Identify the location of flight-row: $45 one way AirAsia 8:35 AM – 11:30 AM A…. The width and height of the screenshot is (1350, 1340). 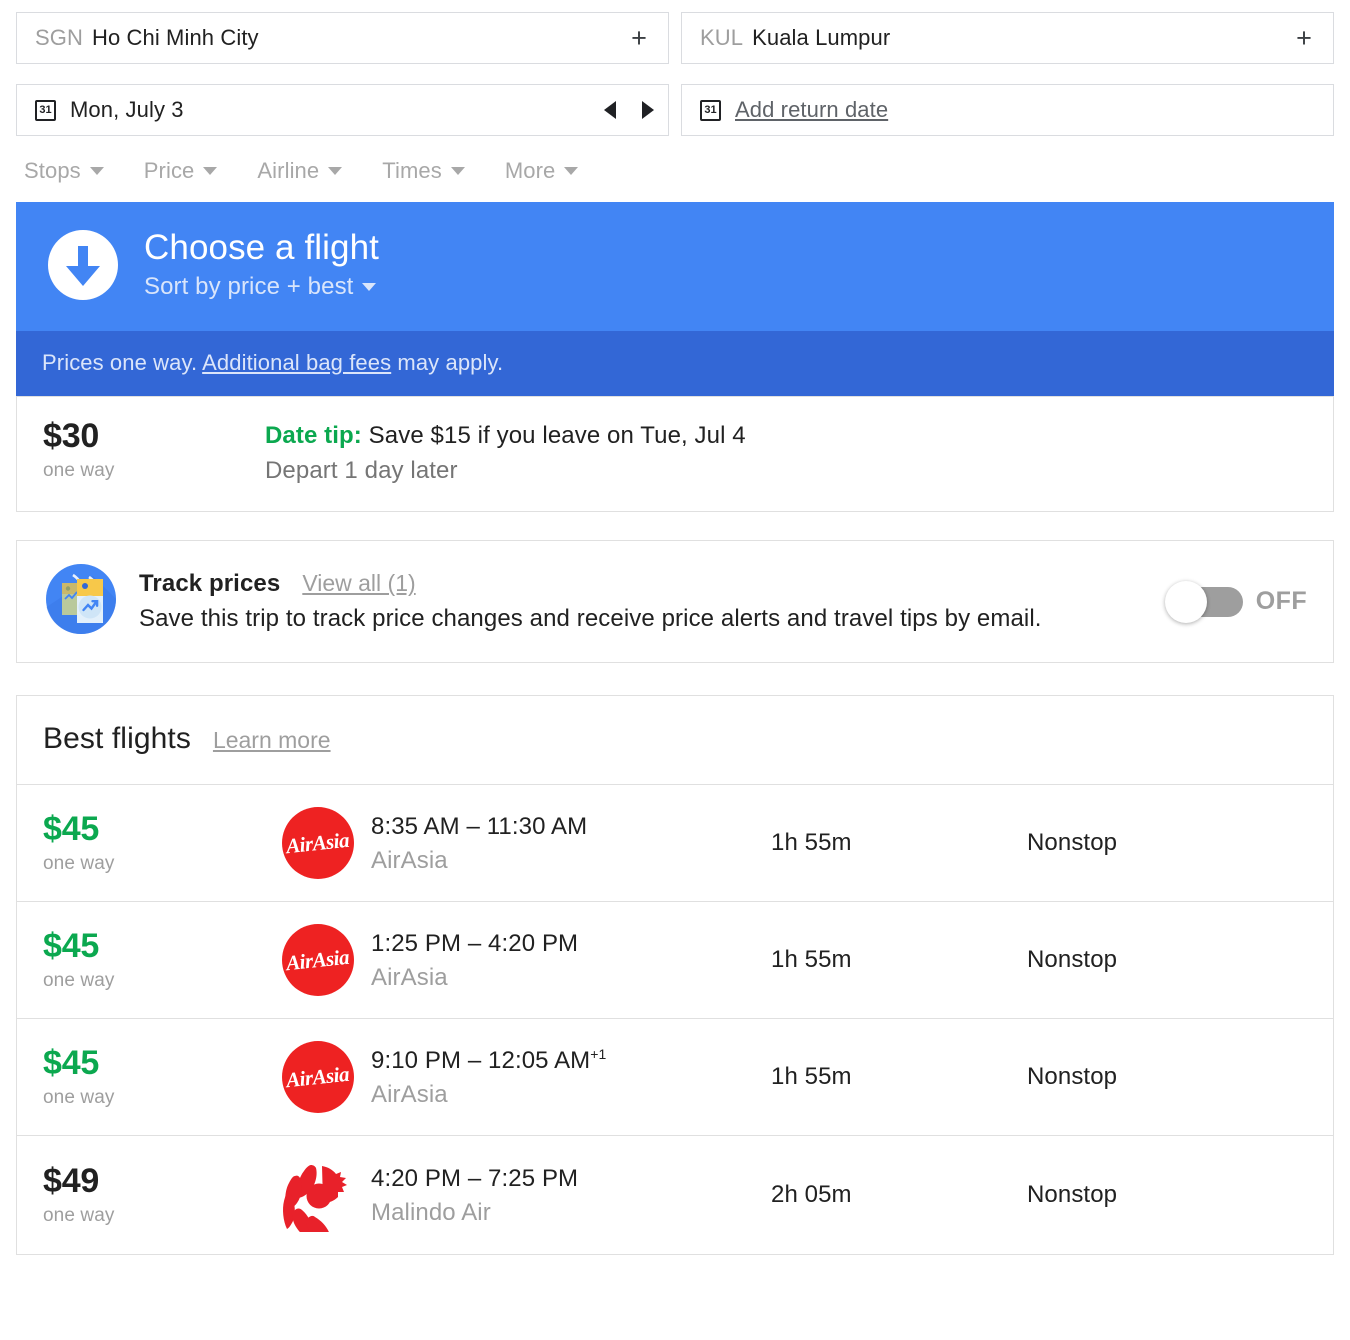
(675, 844).